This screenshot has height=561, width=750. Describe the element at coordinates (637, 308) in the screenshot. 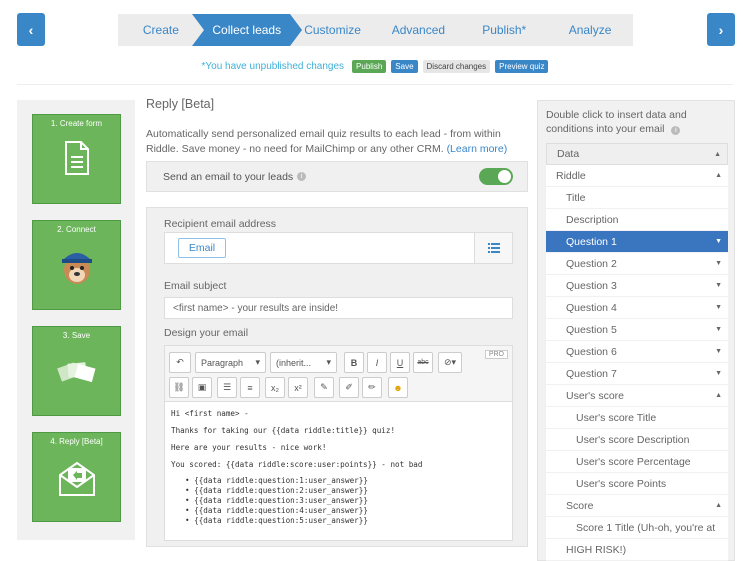

I see `tree-item: Question 4 ▼` at that location.